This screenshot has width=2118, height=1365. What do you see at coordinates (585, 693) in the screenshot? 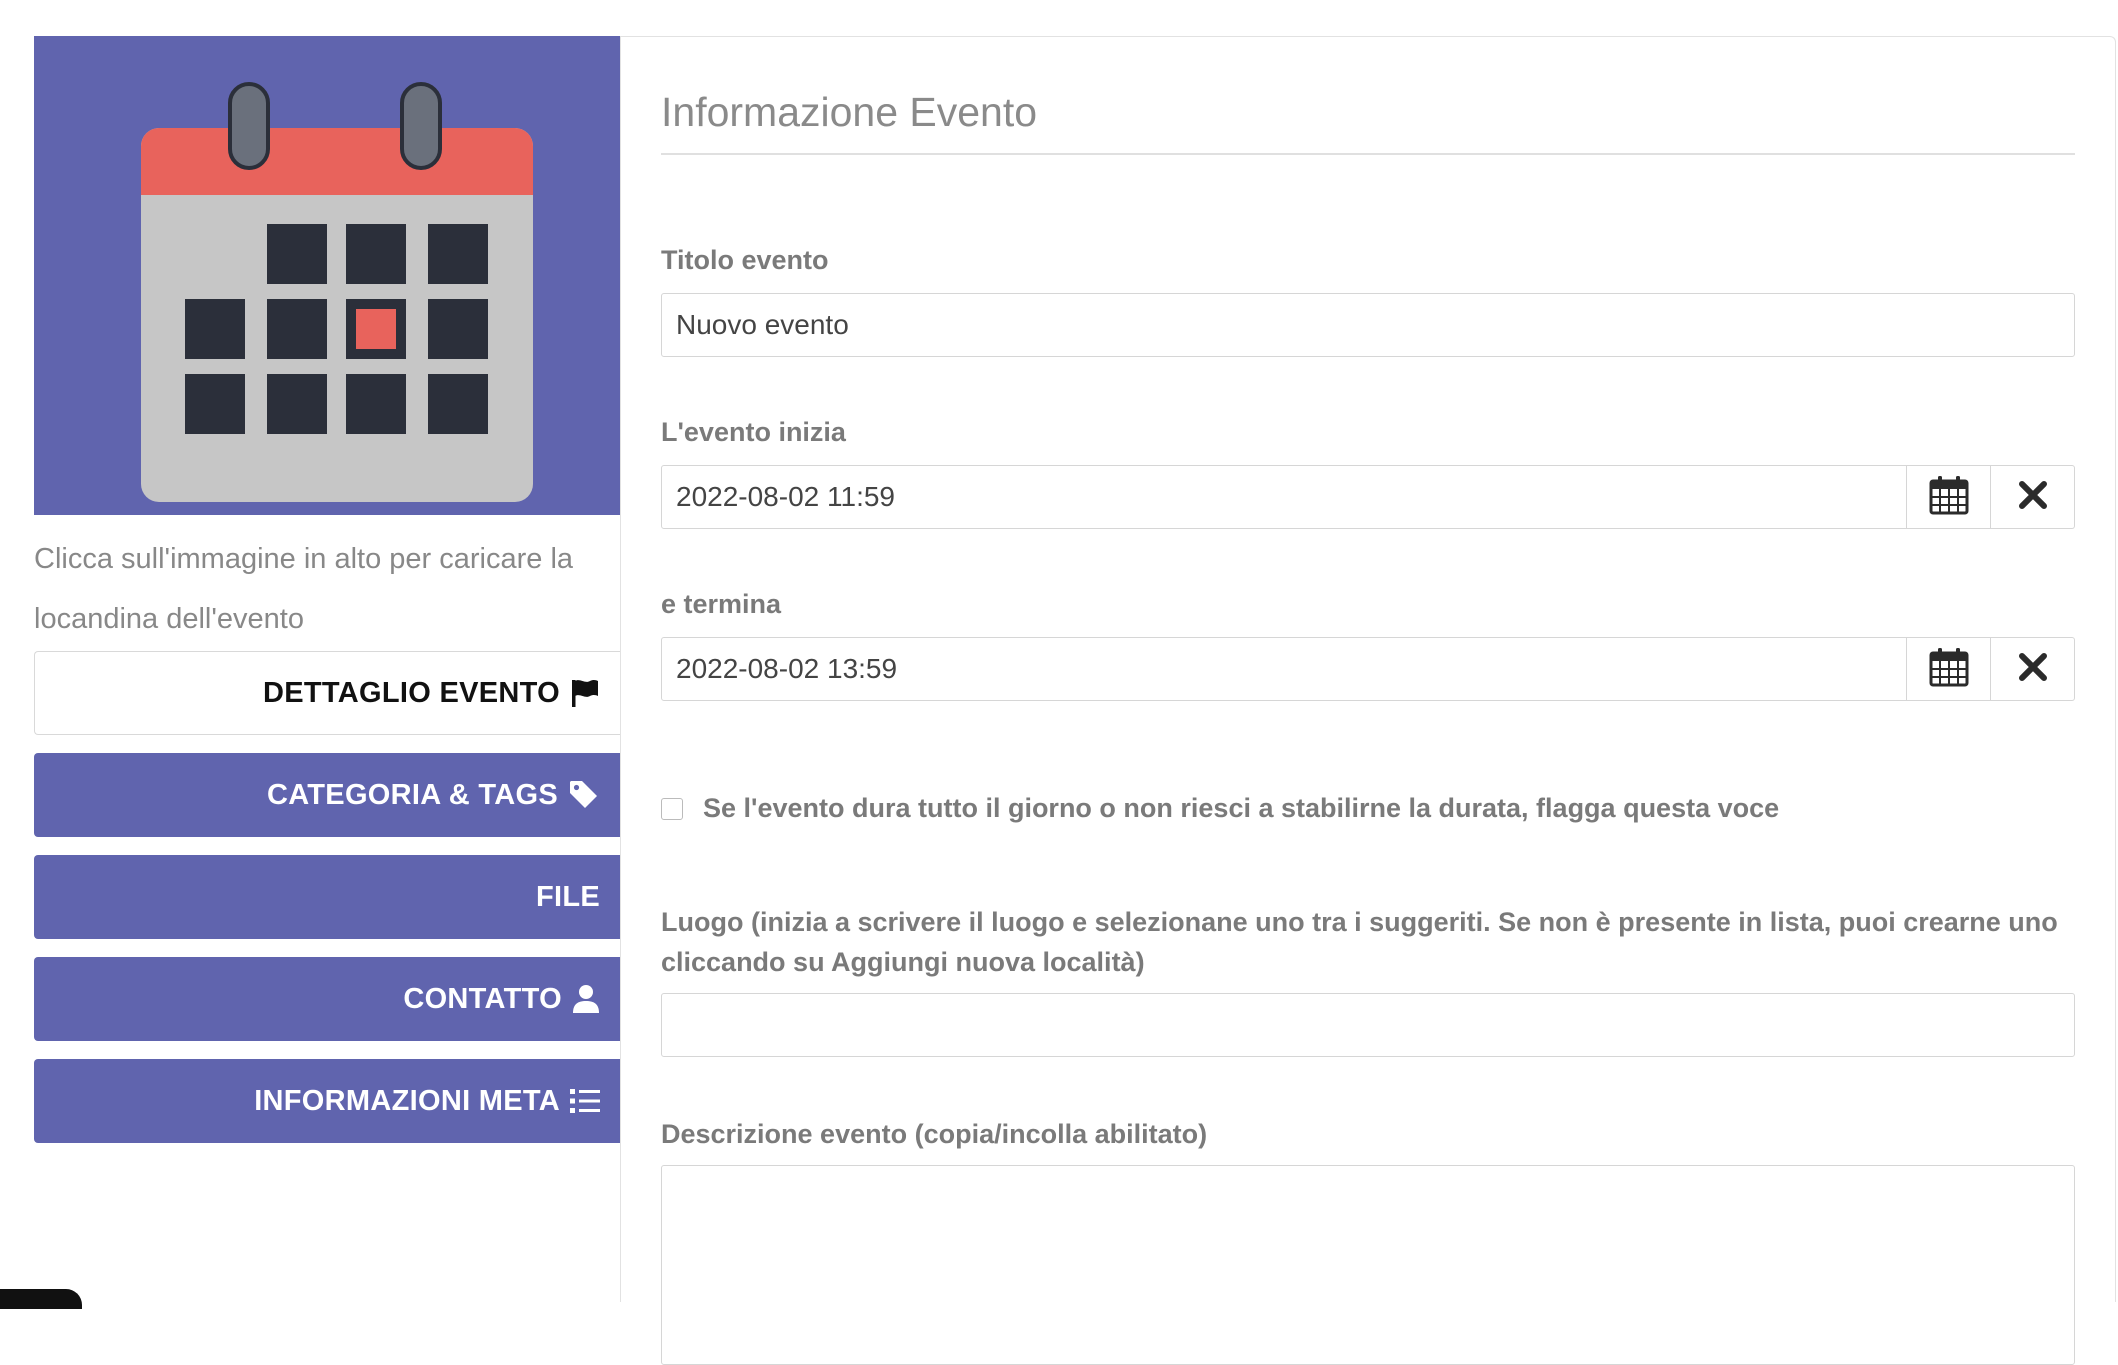
I see `flag-icon` at bounding box center [585, 693].